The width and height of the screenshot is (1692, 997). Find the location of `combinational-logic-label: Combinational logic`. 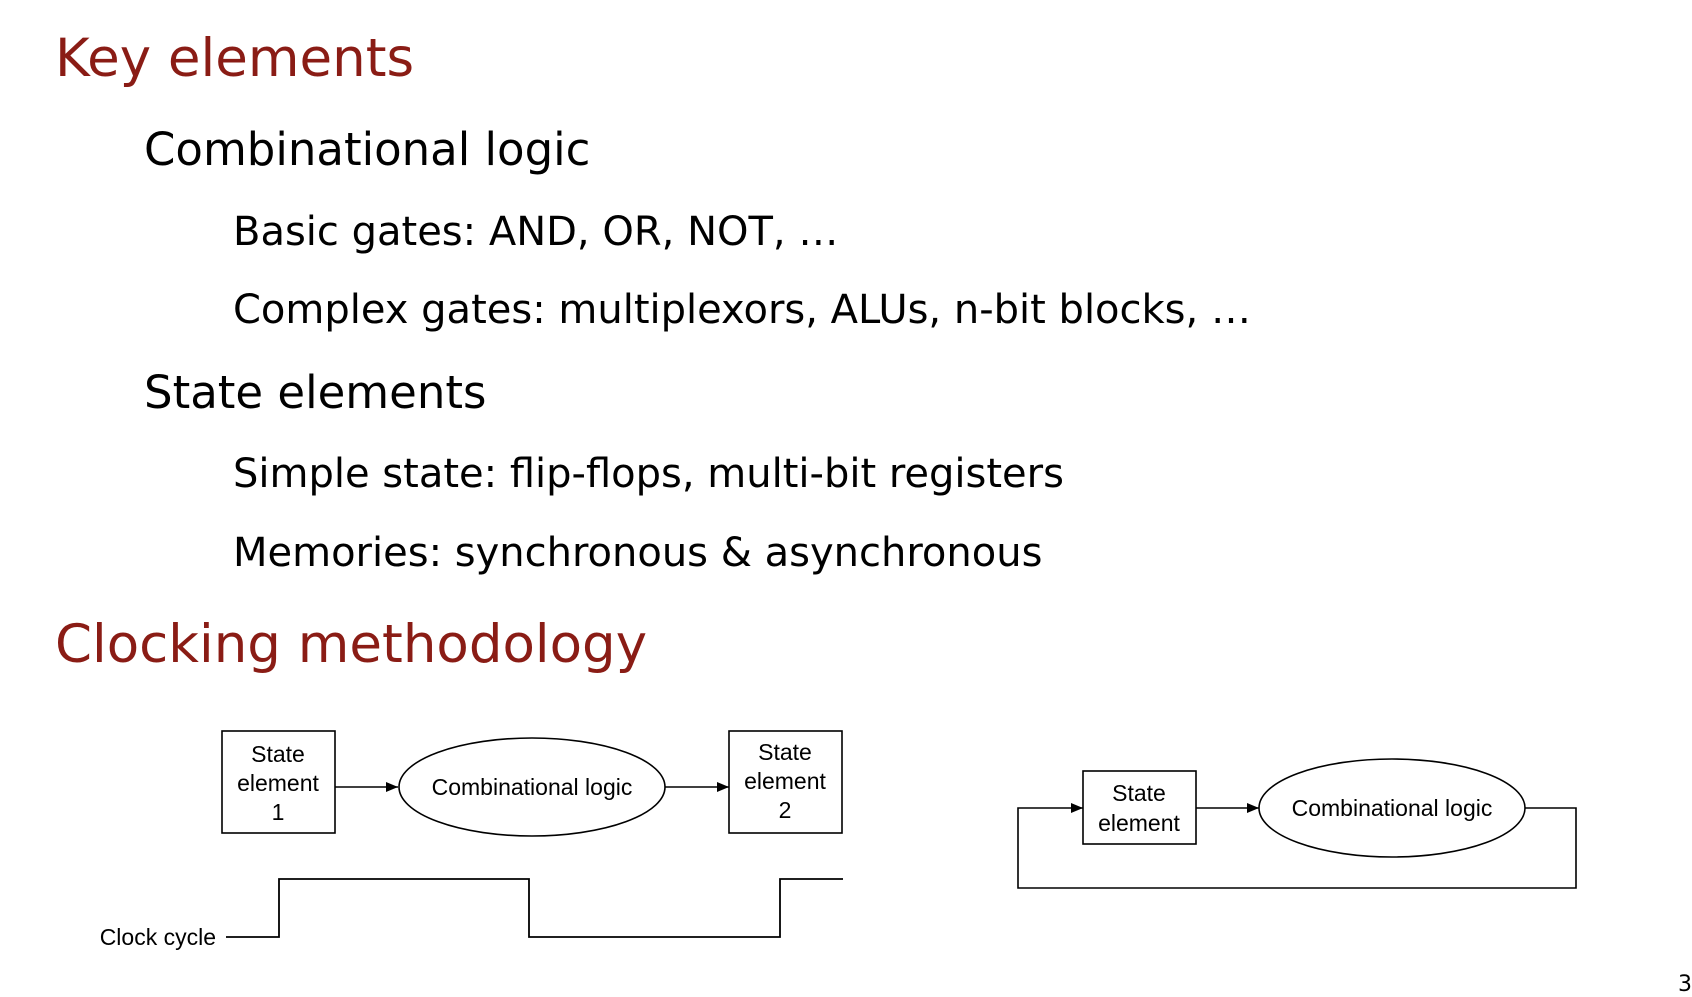

combinational-logic-label: Combinational logic is located at coordinates (532, 787).